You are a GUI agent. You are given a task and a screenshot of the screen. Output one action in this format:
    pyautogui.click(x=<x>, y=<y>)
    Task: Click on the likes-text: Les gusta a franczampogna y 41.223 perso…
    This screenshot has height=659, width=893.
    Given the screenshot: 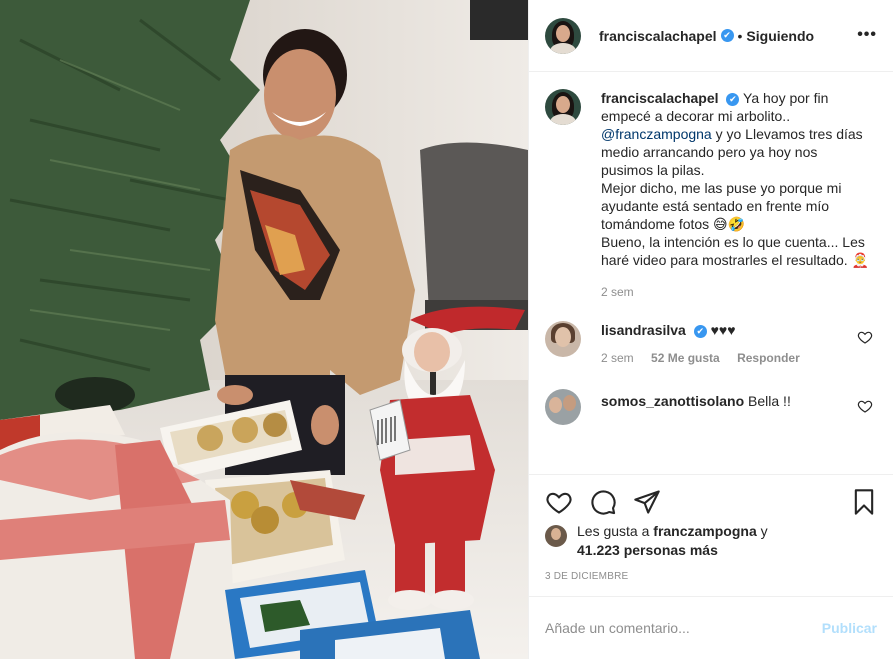 What is the action you would take?
    pyautogui.click(x=672, y=541)
    